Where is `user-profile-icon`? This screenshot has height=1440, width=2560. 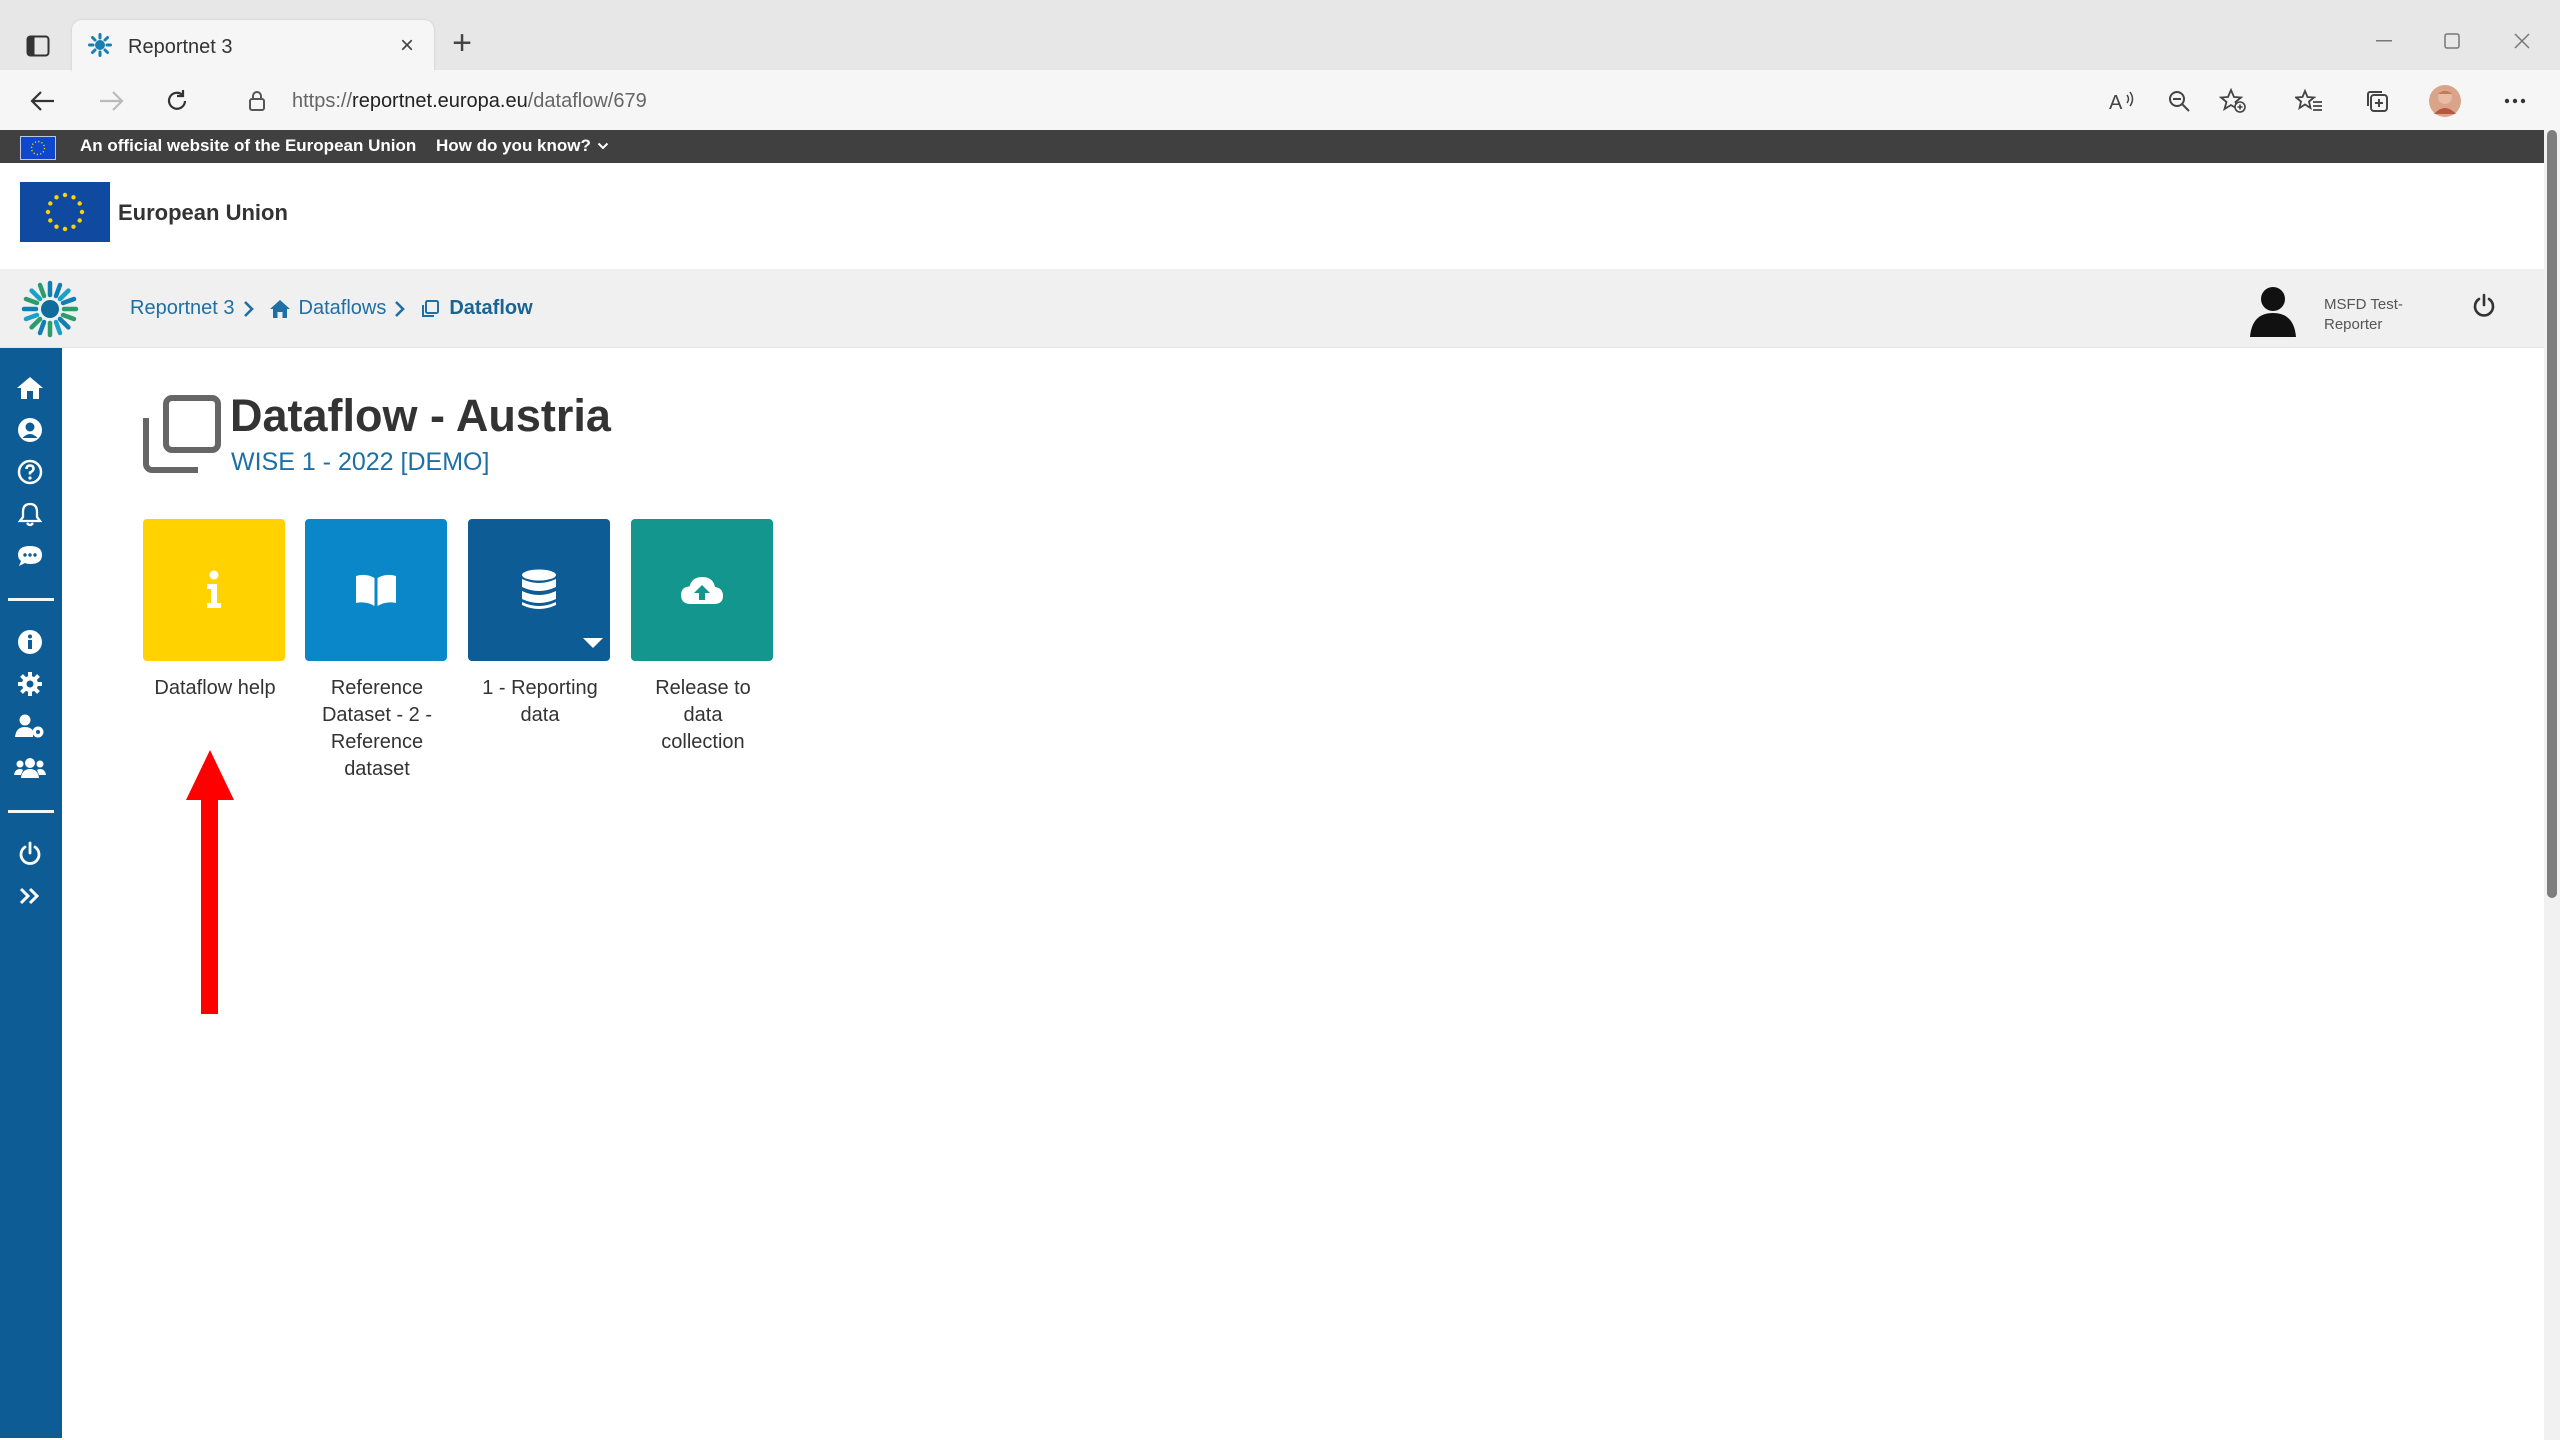
user-profile-icon is located at coordinates (30, 430).